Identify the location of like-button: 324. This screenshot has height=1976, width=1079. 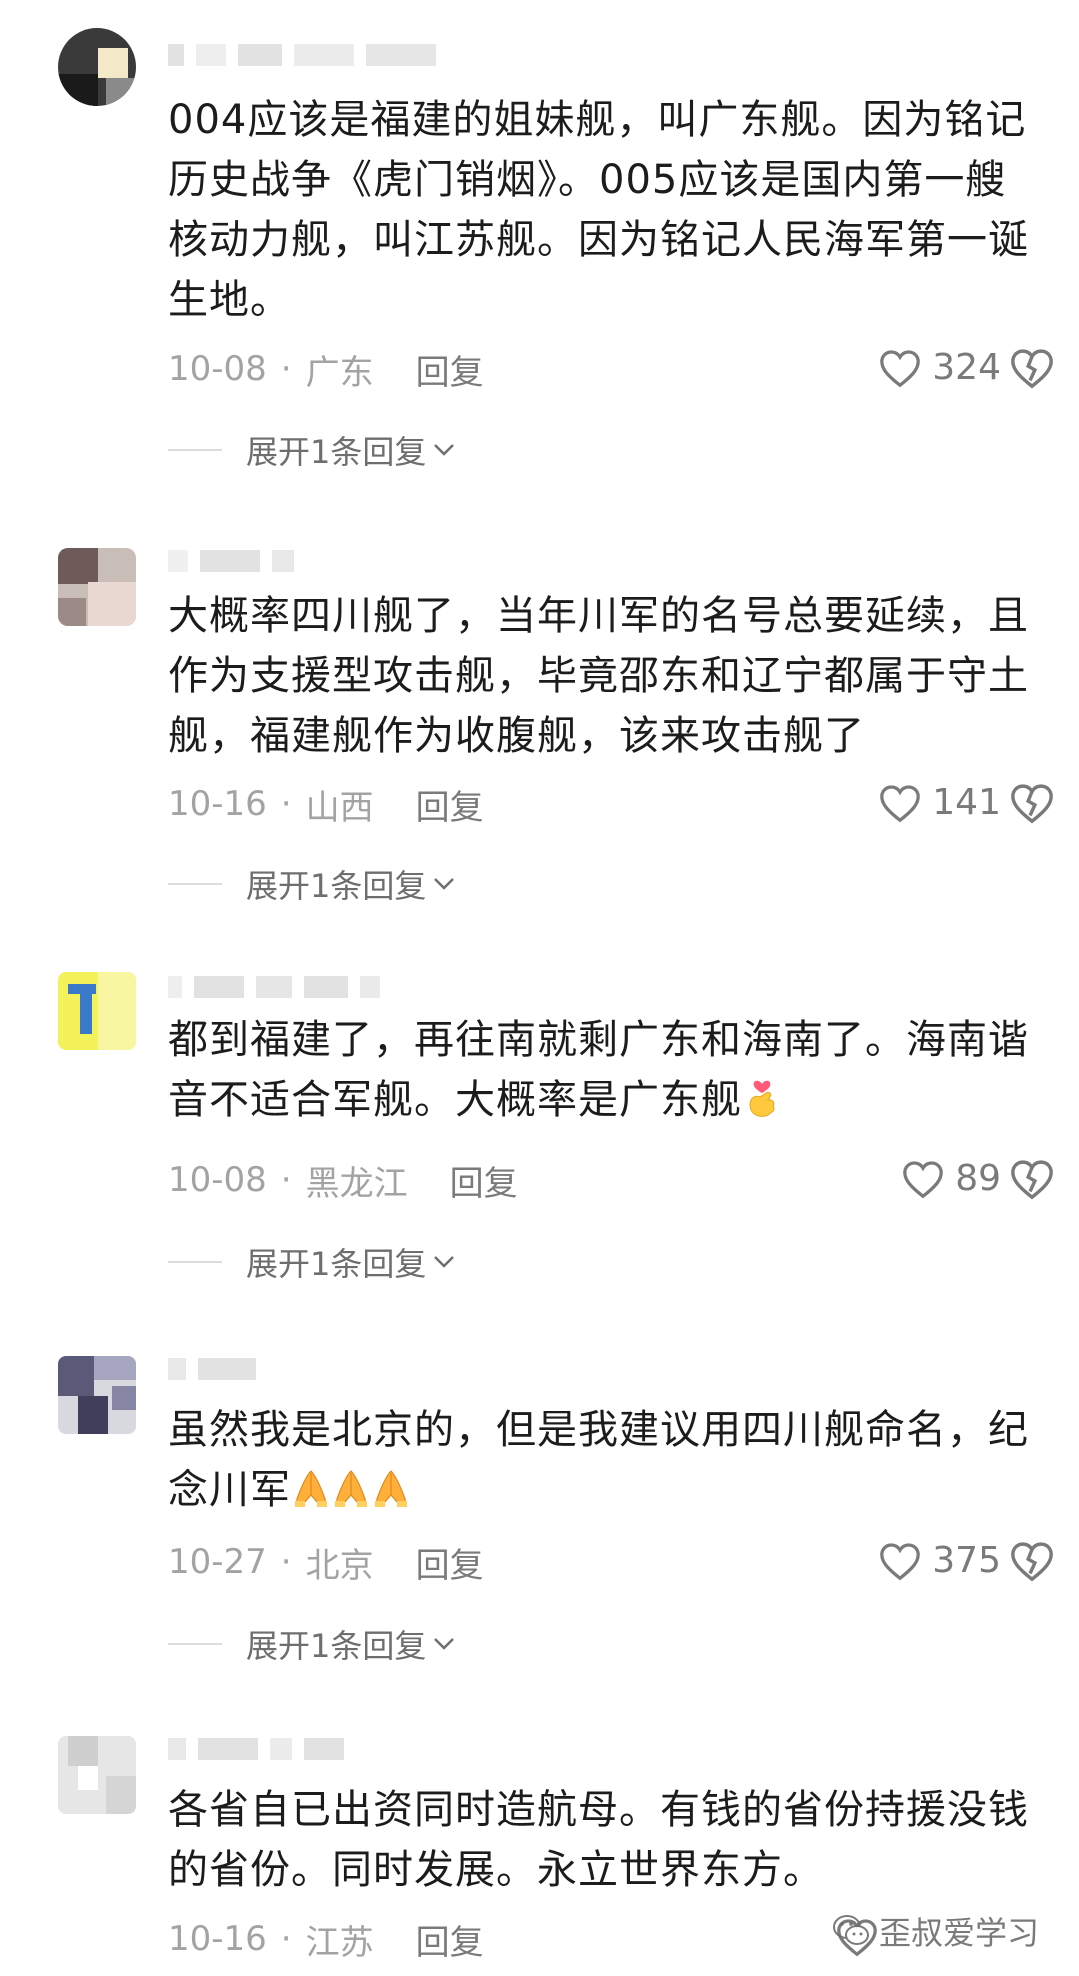
(939, 367).